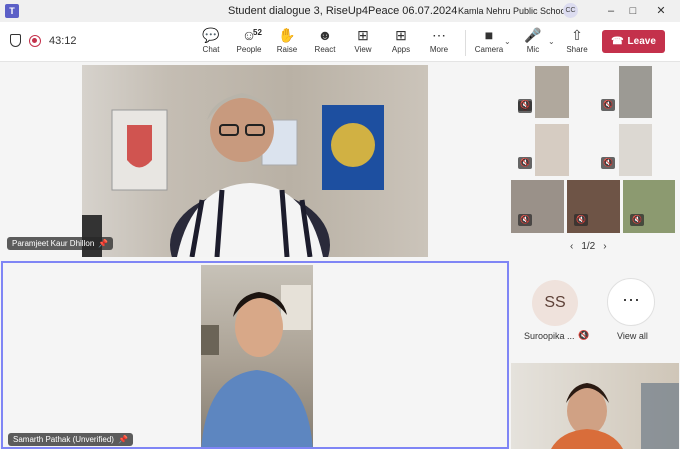 This screenshot has width=680, height=449. What do you see at coordinates (211, 49) in the screenshot?
I see `chat-label: Chat` at bounding box center [211, 49].